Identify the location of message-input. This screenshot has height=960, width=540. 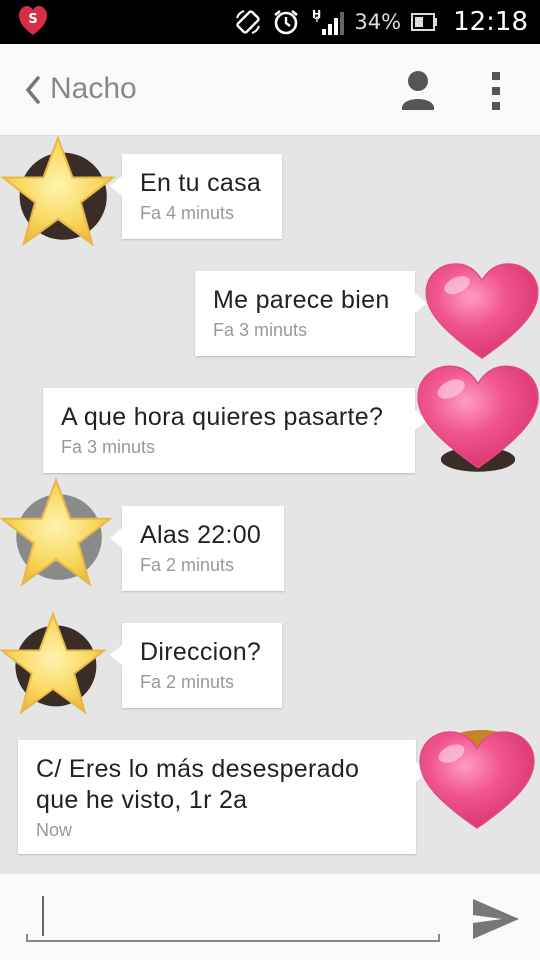
(233, 918).